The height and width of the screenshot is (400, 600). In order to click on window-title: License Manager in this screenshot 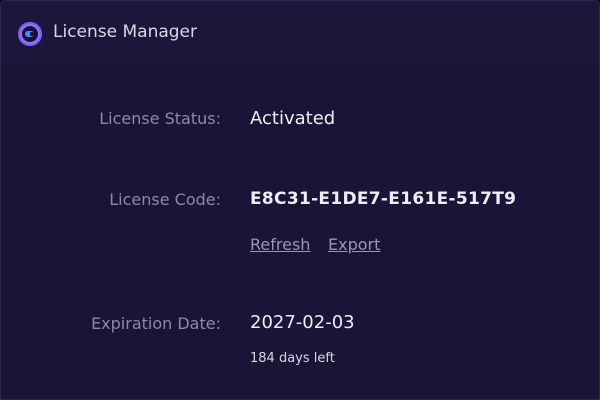, I will do `click(125, 32)`.